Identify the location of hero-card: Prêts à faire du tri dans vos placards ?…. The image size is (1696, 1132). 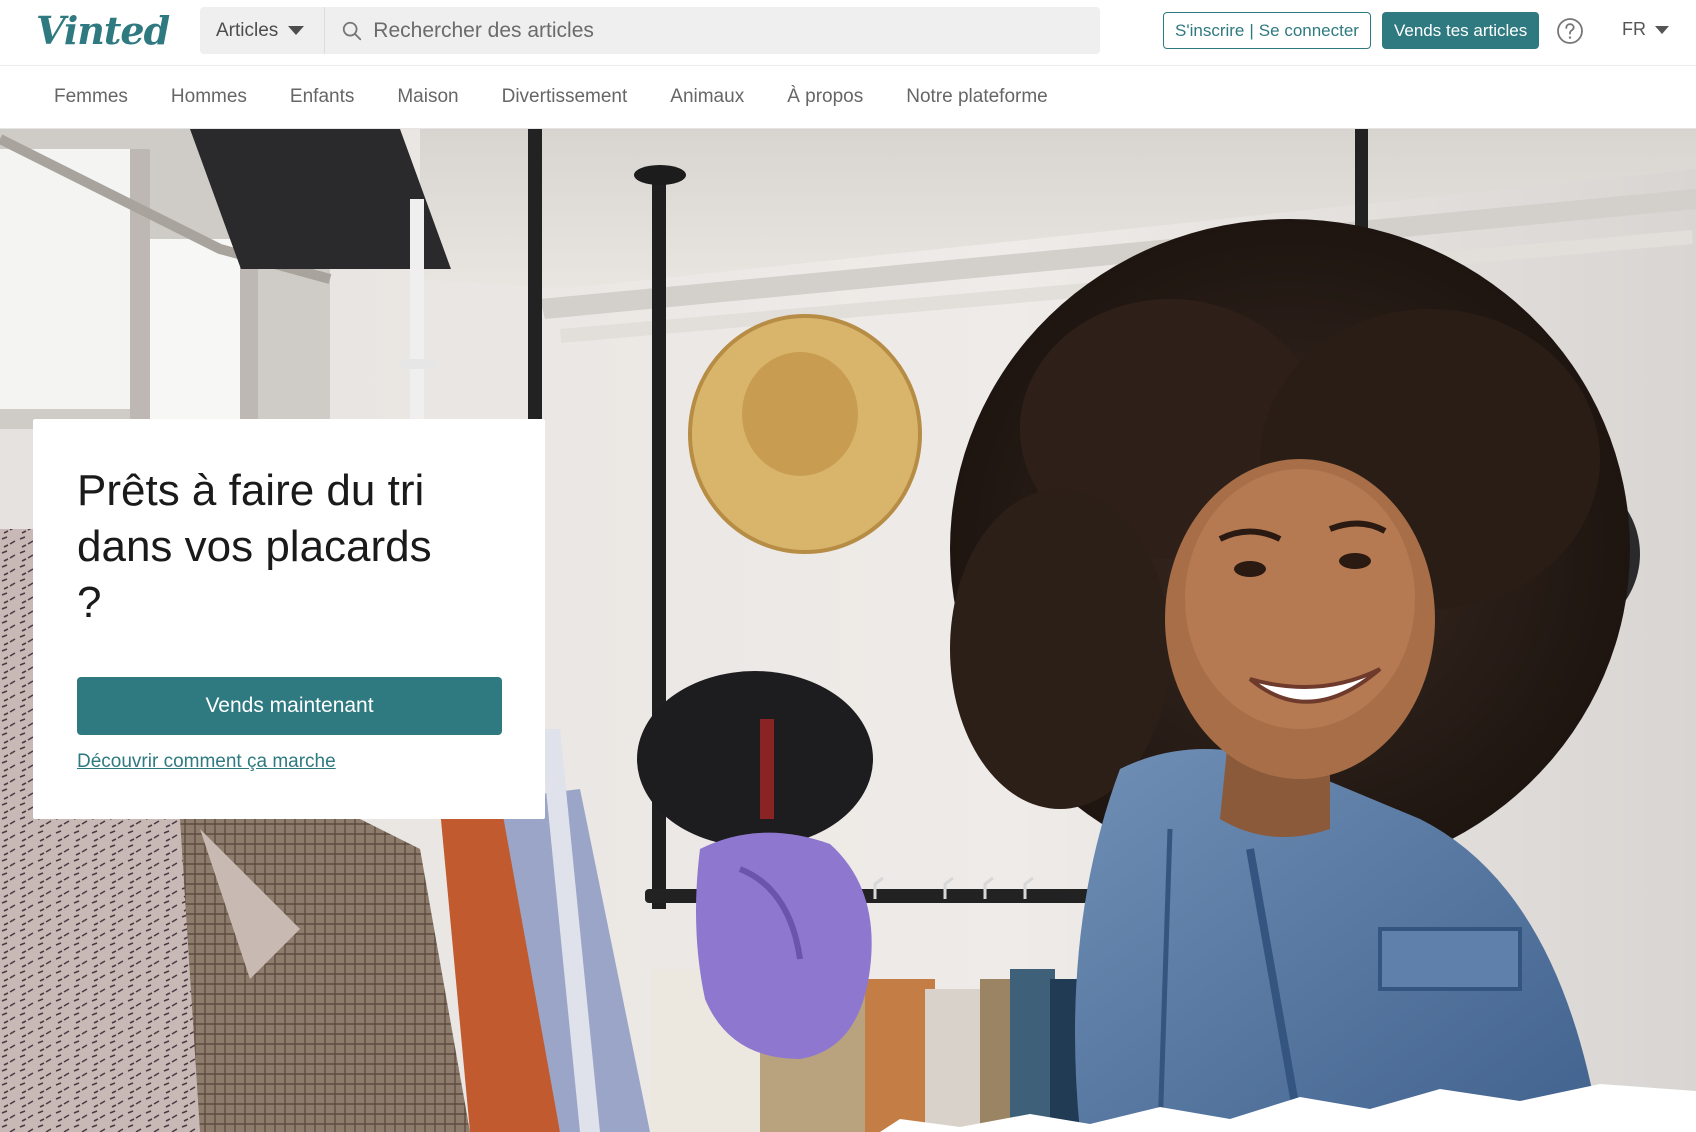
(289, 619).